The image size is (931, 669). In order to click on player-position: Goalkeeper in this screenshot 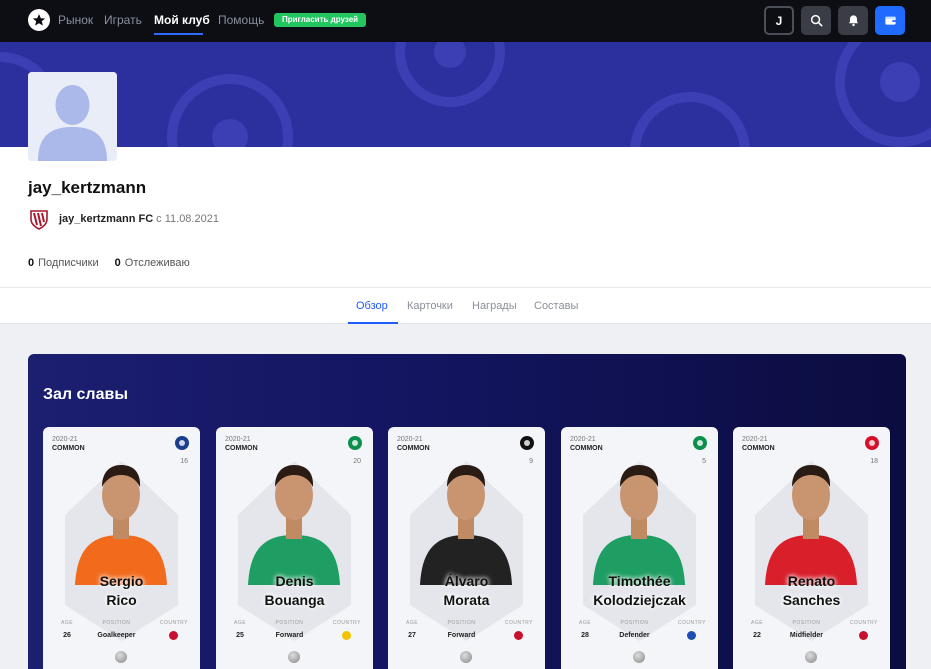, I will do `click(116, 635)`.